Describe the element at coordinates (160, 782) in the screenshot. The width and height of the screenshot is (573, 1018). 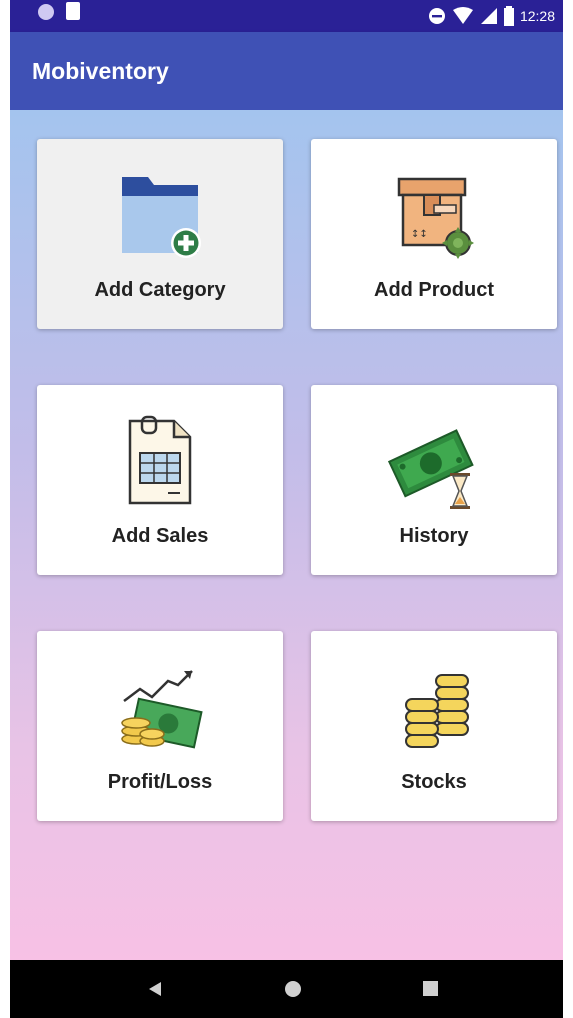
I see `tile-label: Profit/Loss` at that location.